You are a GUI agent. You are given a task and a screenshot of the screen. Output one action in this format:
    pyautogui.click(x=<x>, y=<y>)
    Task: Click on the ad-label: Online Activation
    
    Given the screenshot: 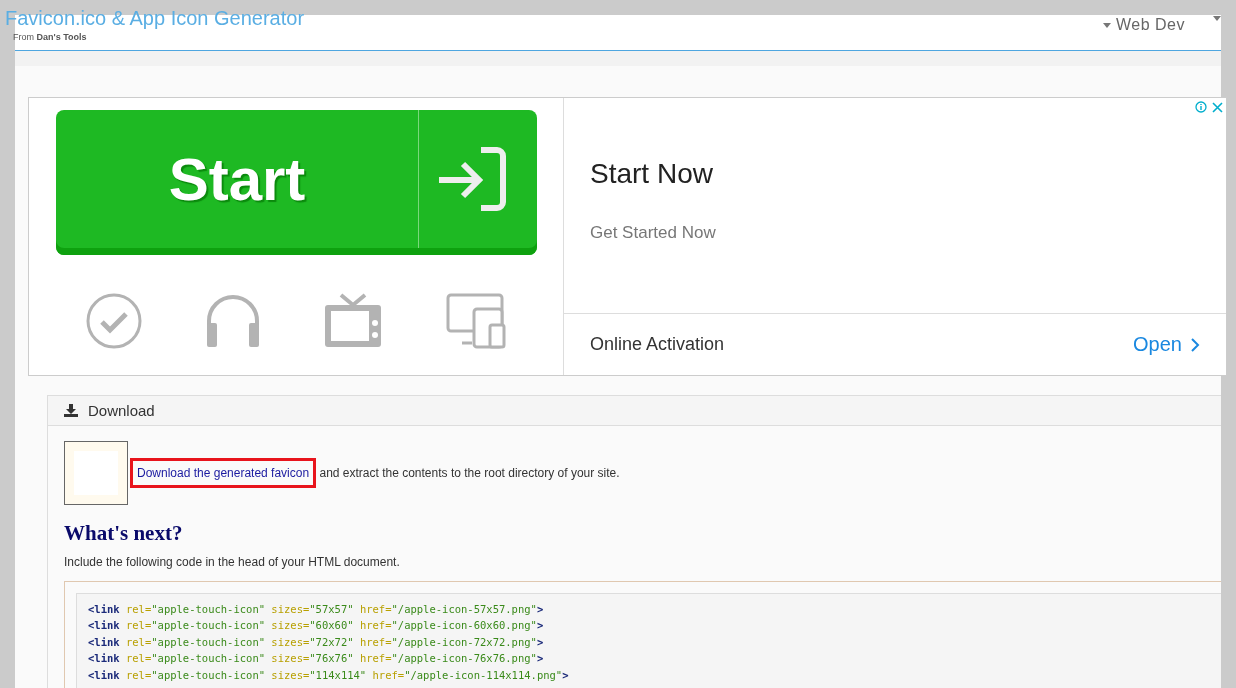 What is the action you would take?
    pyautogui.click(x=657, y=344)
    